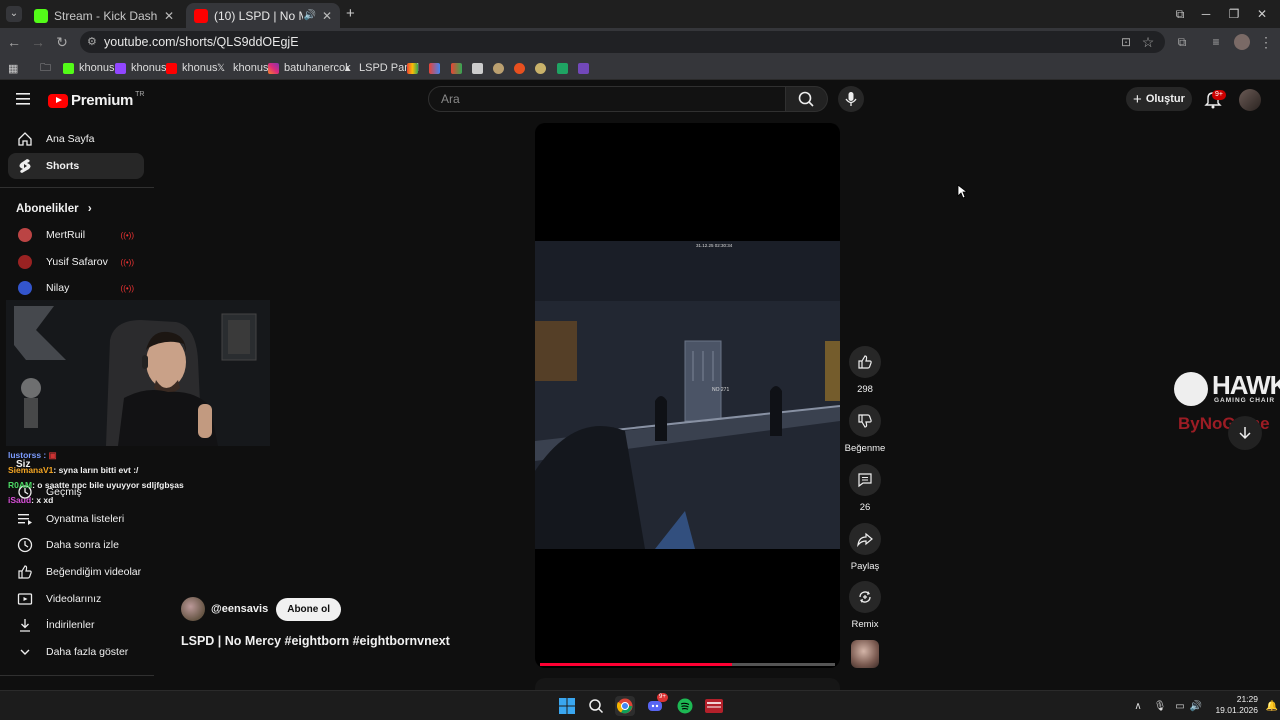  I want to click on extensions-icon: ⧉, so click(1182, 42).